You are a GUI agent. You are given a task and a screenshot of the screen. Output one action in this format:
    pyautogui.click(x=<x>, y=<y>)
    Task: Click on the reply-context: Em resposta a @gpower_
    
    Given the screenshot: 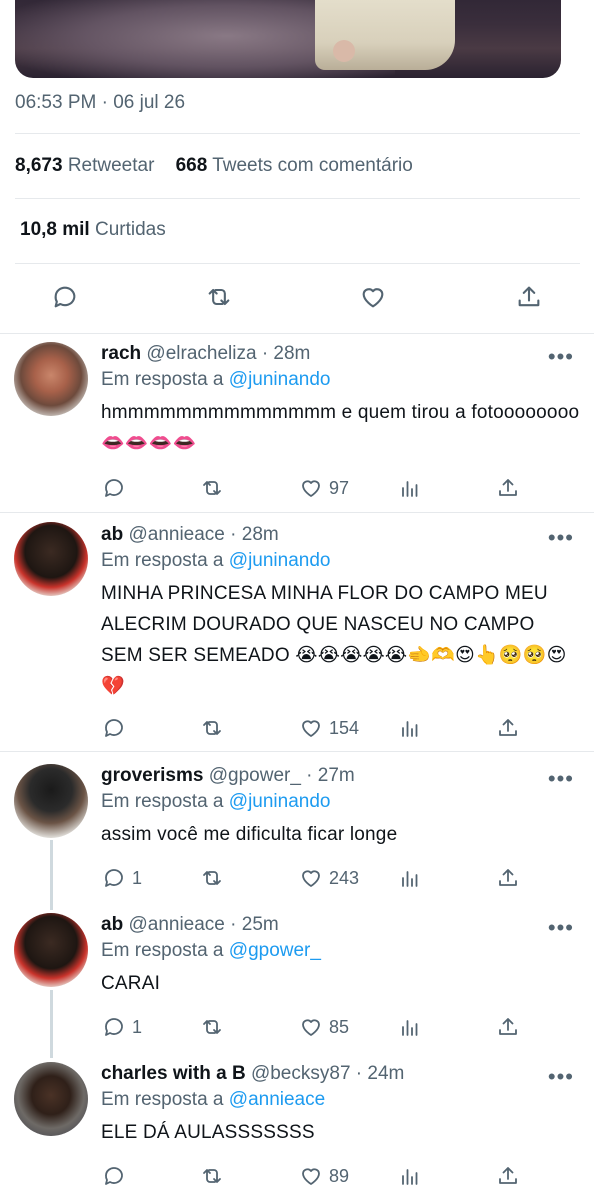 What is the action you would take?
    pyautogui.click(x=211, y=951)
    